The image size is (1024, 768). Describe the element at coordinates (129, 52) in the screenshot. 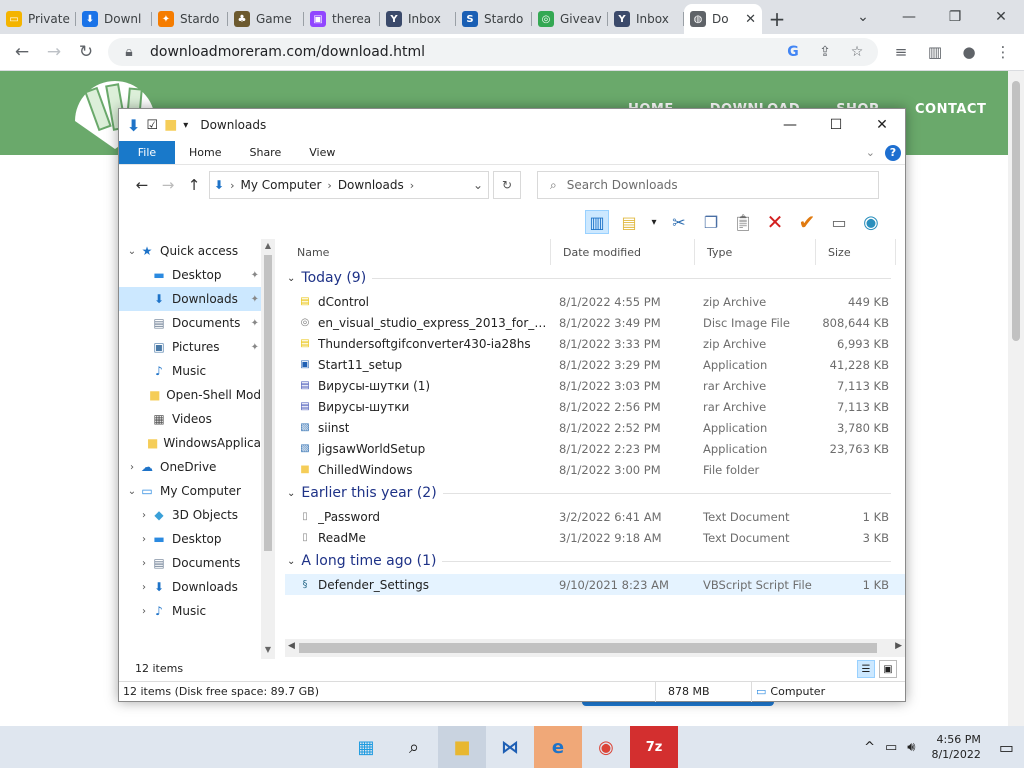

I see `lock-icon: 🔒︎` at that location.